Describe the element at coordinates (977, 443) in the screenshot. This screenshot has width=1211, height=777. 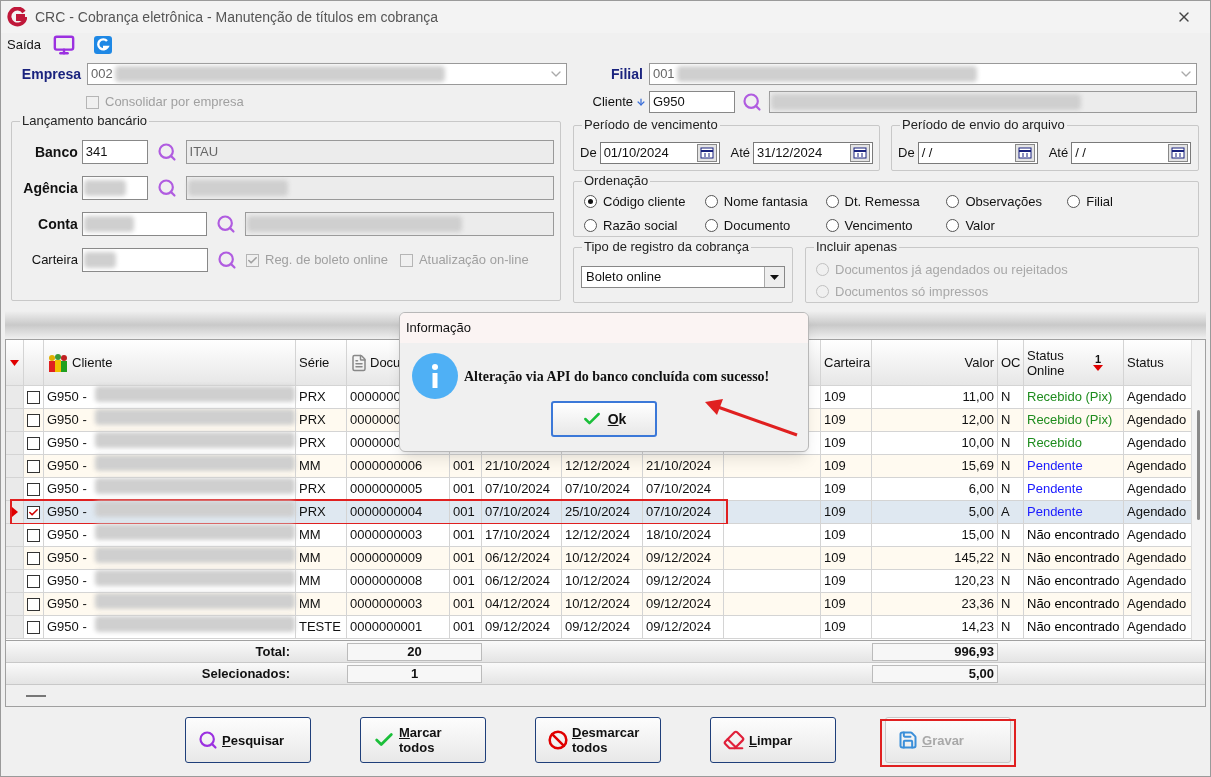
I see `table-cell-text: 10,00` at that location.